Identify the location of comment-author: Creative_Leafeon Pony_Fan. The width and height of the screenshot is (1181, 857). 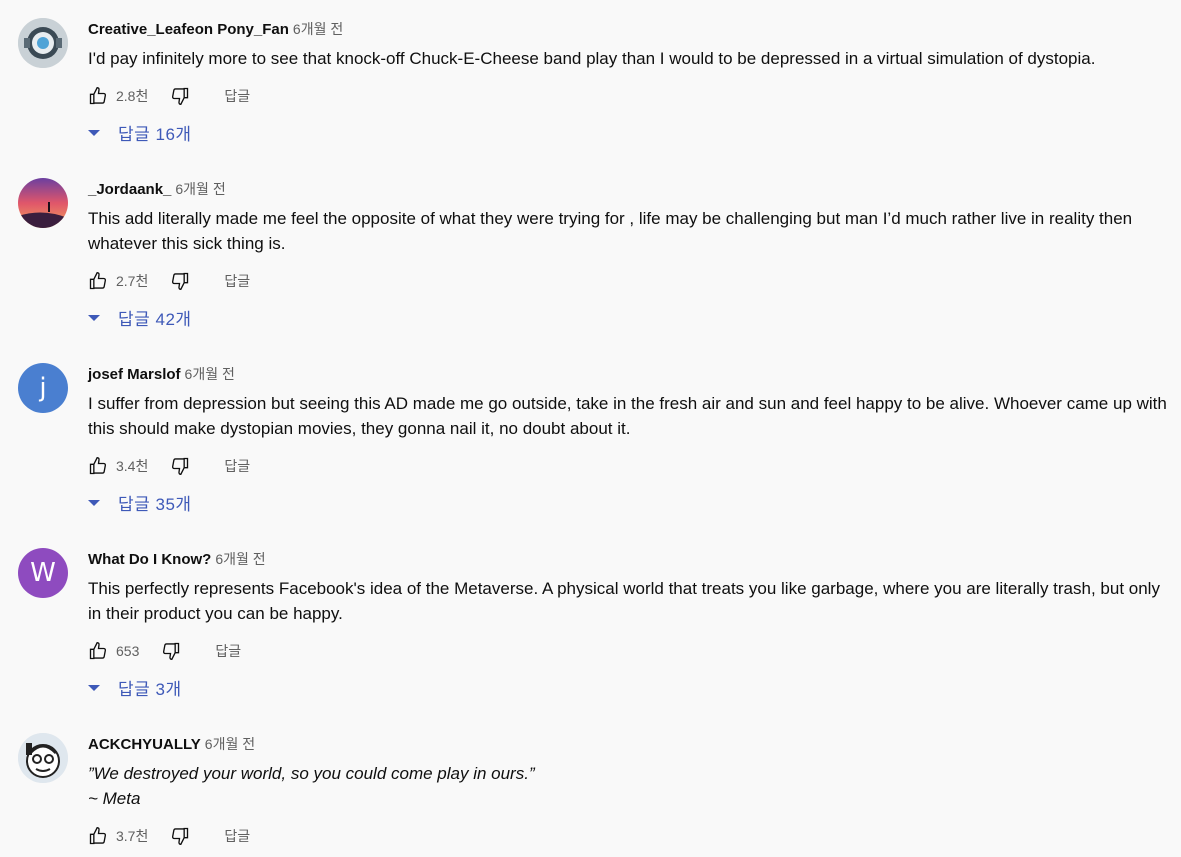
(188, 29).